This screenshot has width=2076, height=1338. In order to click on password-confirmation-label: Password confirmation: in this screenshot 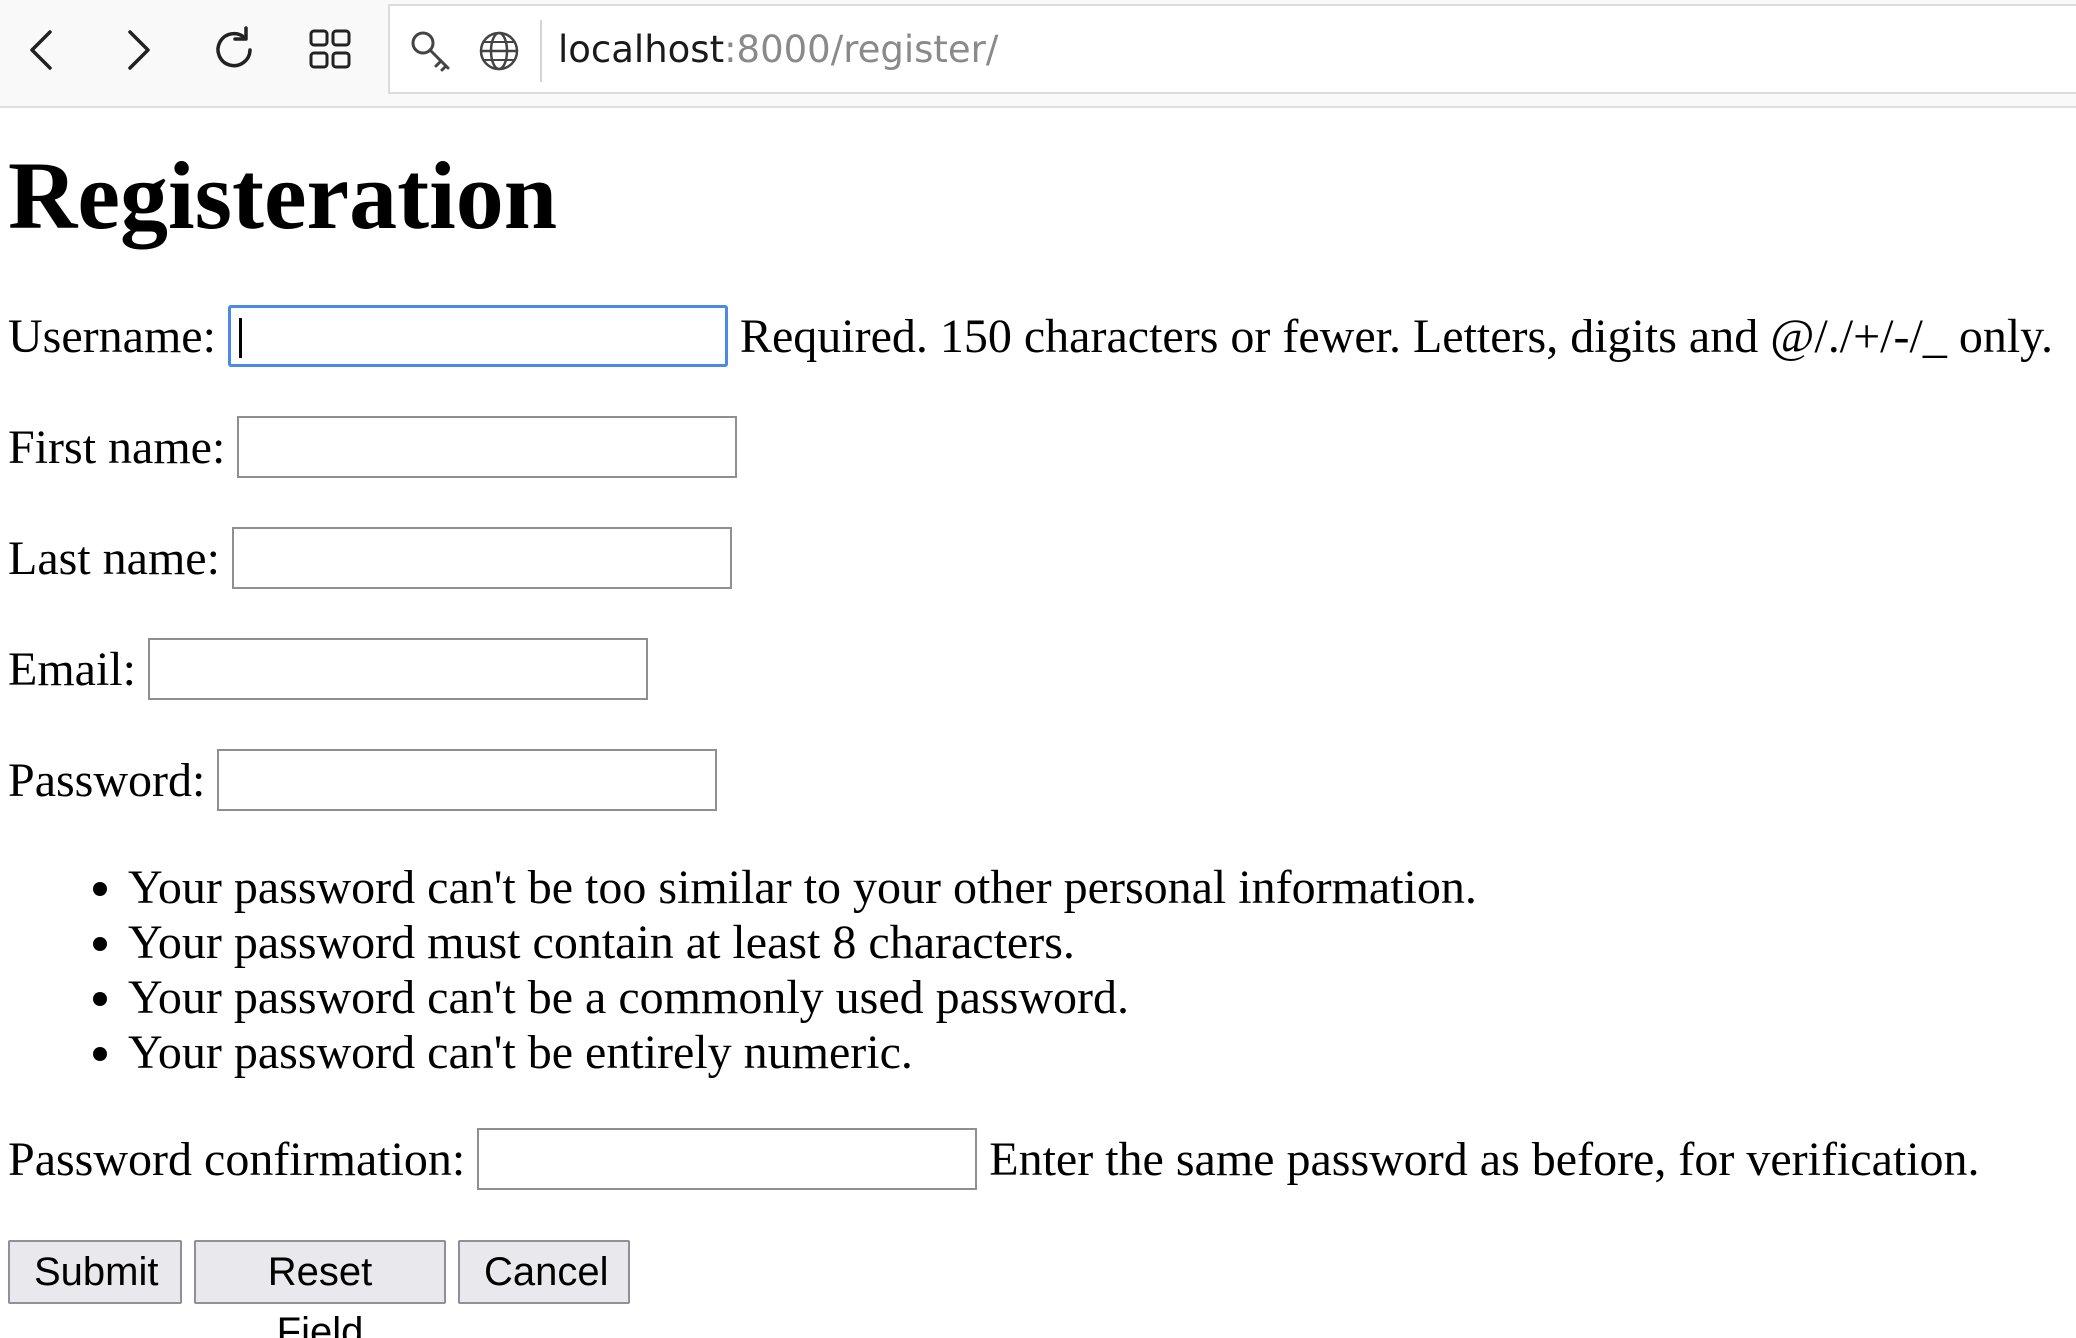, I will do `click(237, 1159)`.